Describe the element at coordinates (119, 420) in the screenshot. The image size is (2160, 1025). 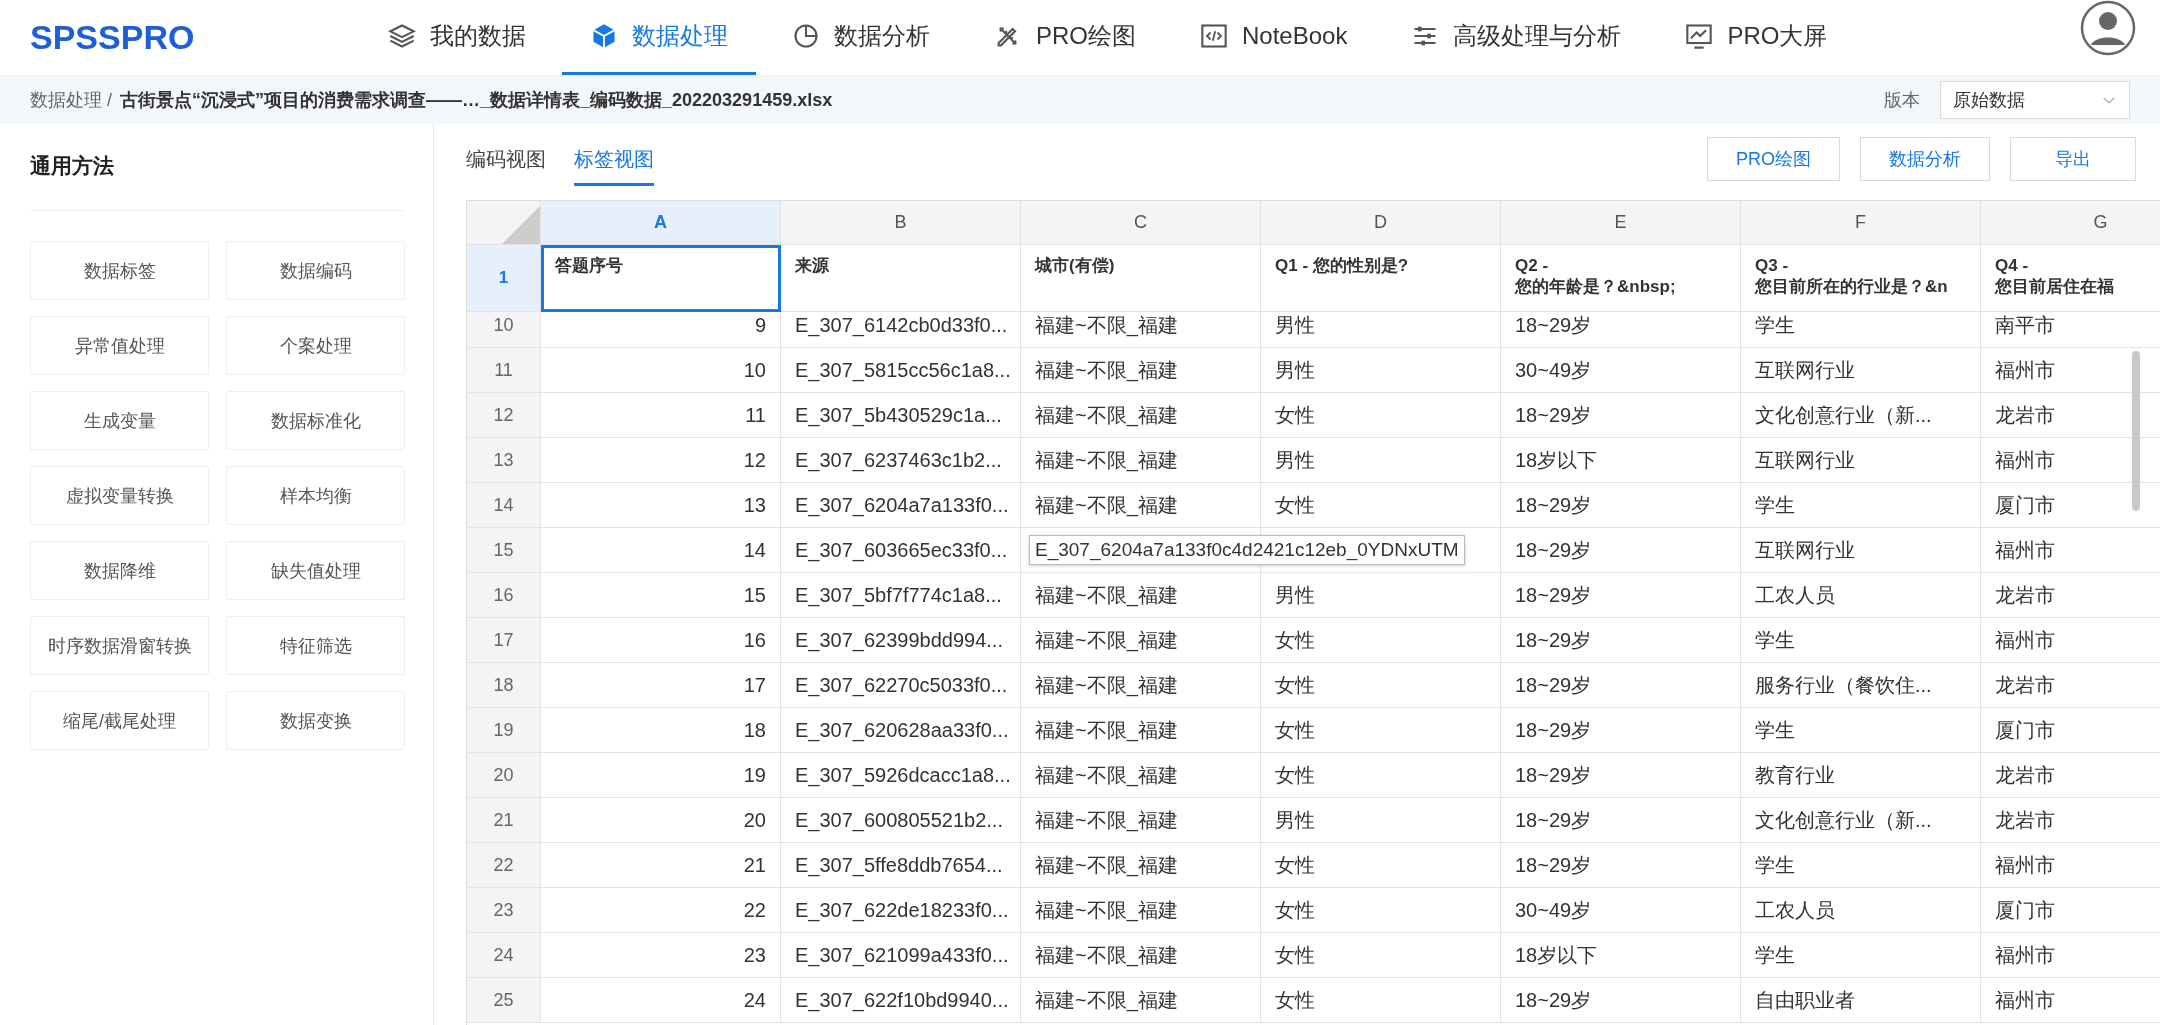
I see `method-button: 生成变量` at that location.